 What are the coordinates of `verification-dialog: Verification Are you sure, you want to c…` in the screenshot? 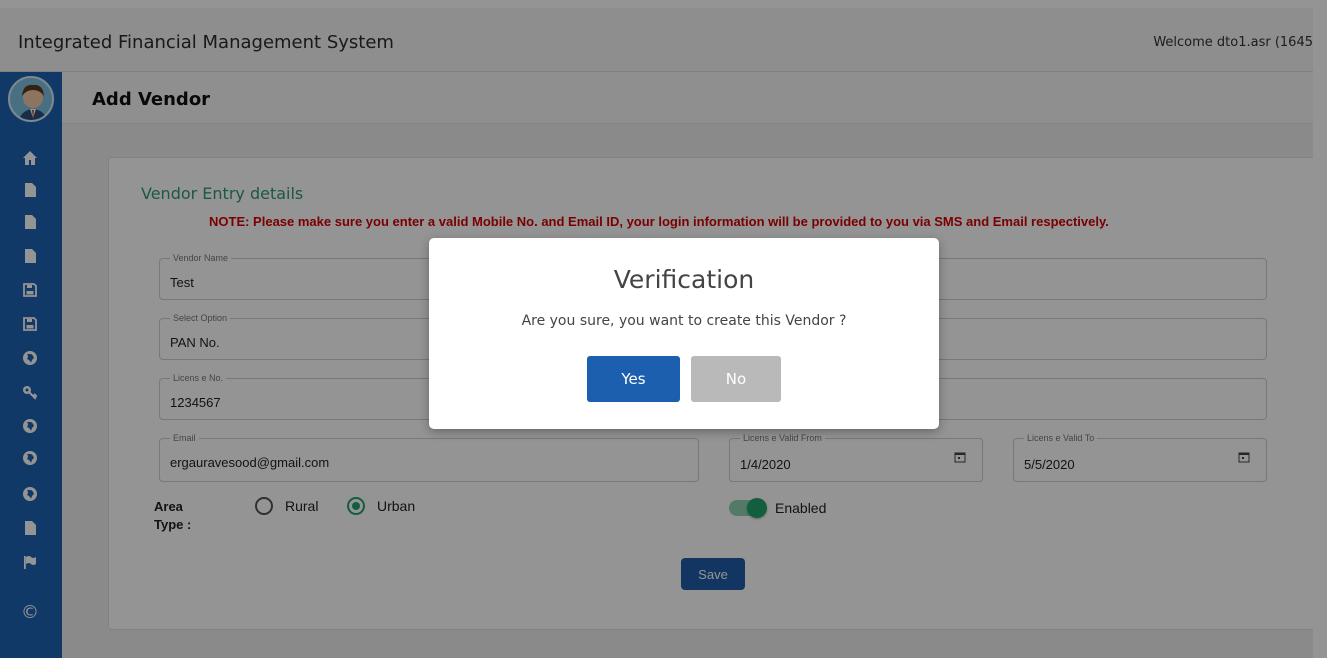 It's located at (684, 333).